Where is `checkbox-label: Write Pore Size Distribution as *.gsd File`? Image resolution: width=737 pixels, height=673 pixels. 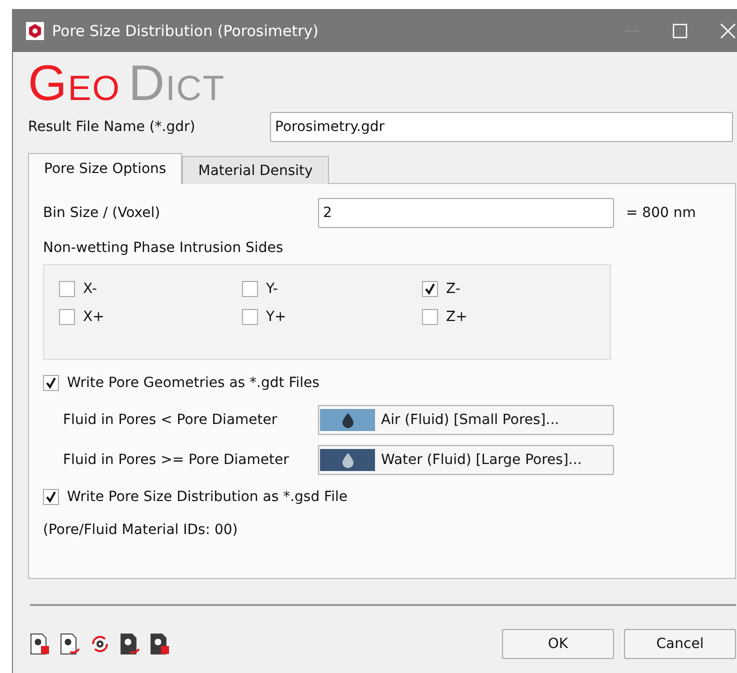 checkbox-label: Write Pore Size Distribution as *.gsd File is located at coordinates (207, 497).